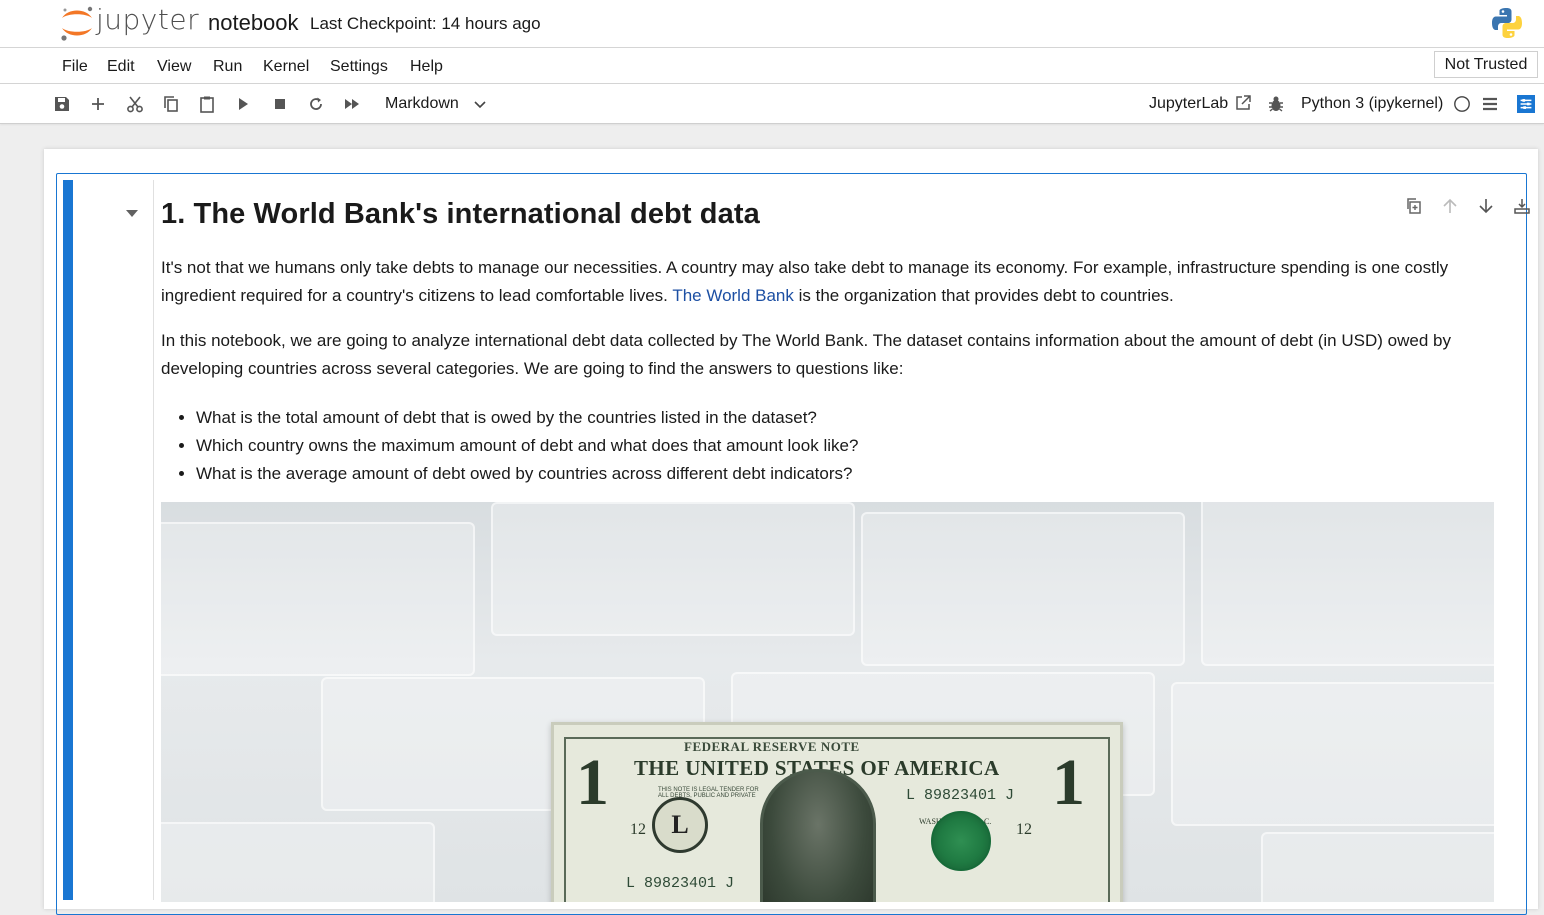 This screenshot has width=1544, height=915. What do you see at coordinates (1486, 64) in the screenshot?
I see `trust-status-button: Not Trusted` at bounding box center [1486, 64].